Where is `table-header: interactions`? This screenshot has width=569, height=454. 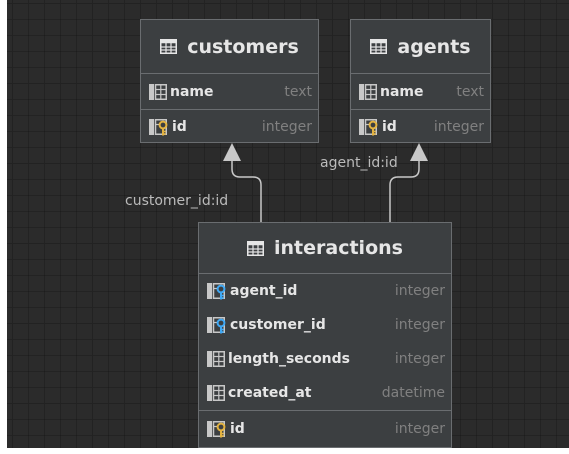
table-header: interactions is located at coordinates (325, 248).